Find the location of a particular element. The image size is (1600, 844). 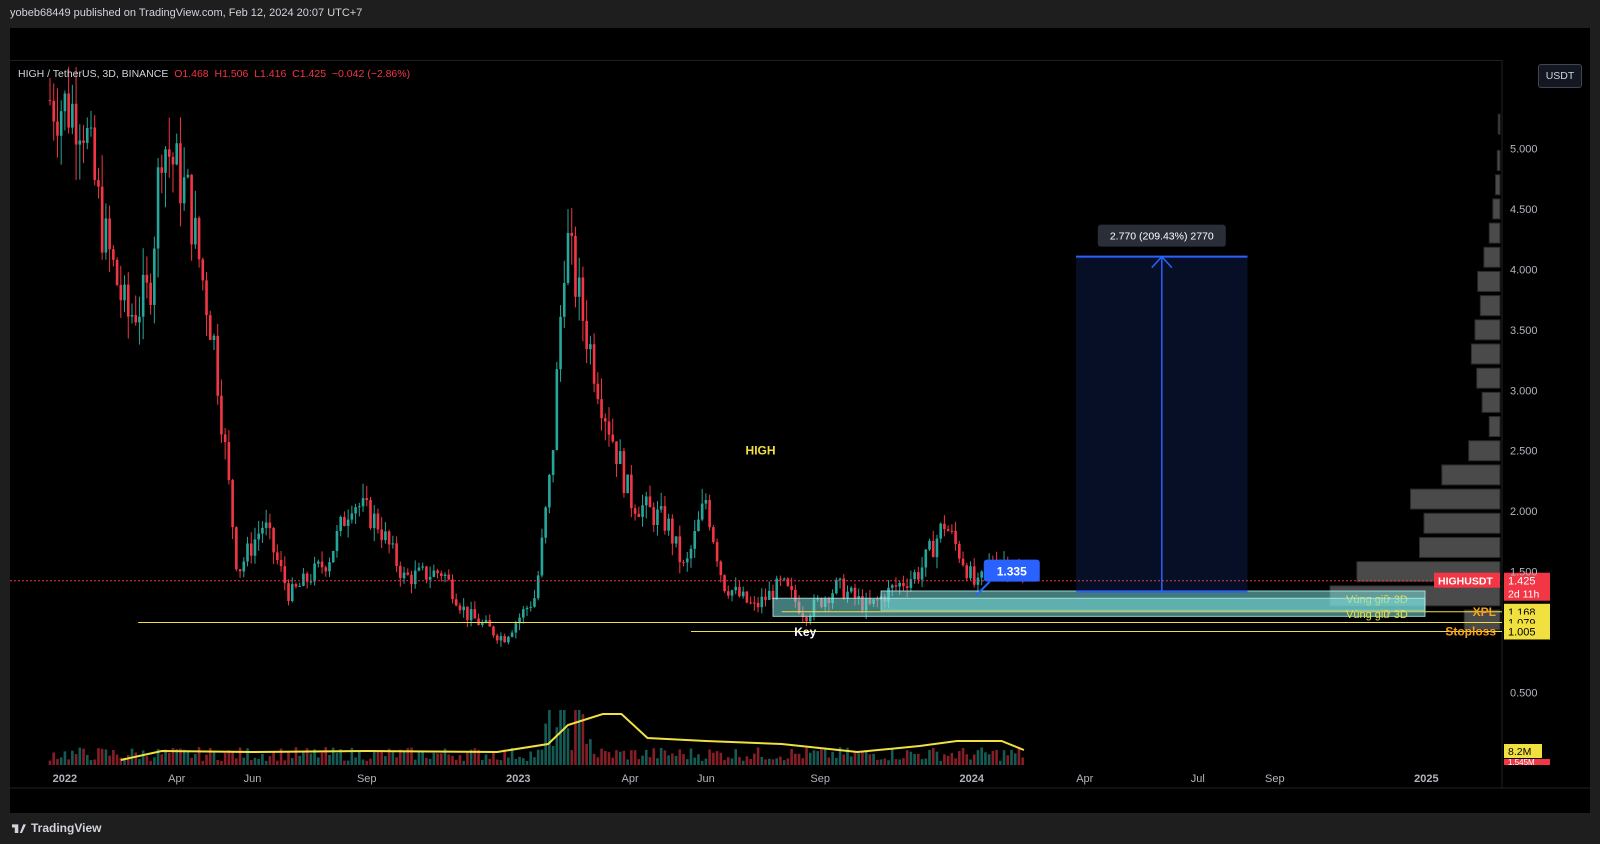

volume-group is located at coordinates (536, 737).